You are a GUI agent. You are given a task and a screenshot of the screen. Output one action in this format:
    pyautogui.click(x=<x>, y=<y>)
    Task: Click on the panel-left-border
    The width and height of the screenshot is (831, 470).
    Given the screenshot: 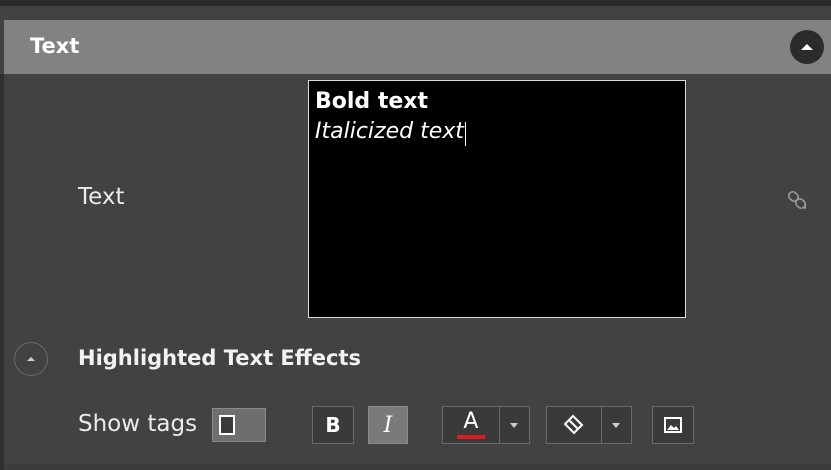 What is the action you would take?
    pyautogui.click(x=2, y=272)
    